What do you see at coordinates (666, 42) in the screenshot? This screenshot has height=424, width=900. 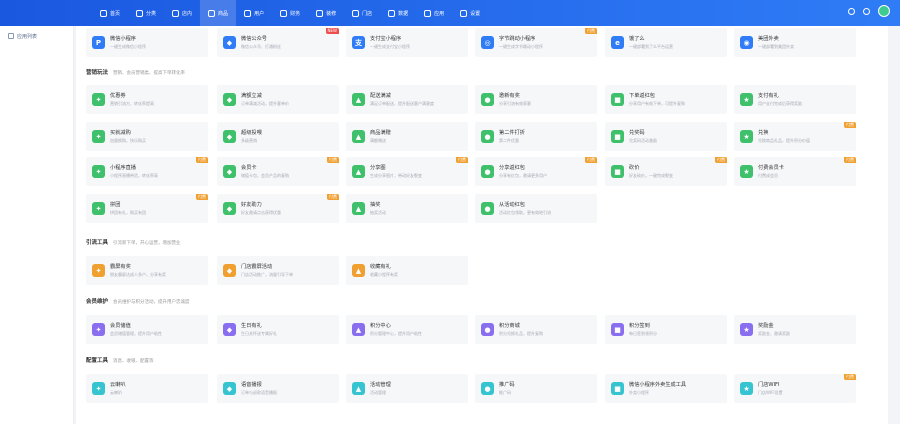 I see `app-card: e 饿了么 一键部署到了么平台运营` at bounding box center [666, 42].